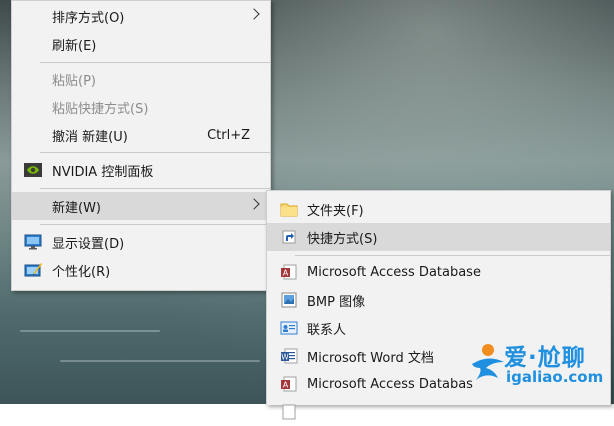  I want to click on menu-item-label: 排序方式(O), so click(88, 18).